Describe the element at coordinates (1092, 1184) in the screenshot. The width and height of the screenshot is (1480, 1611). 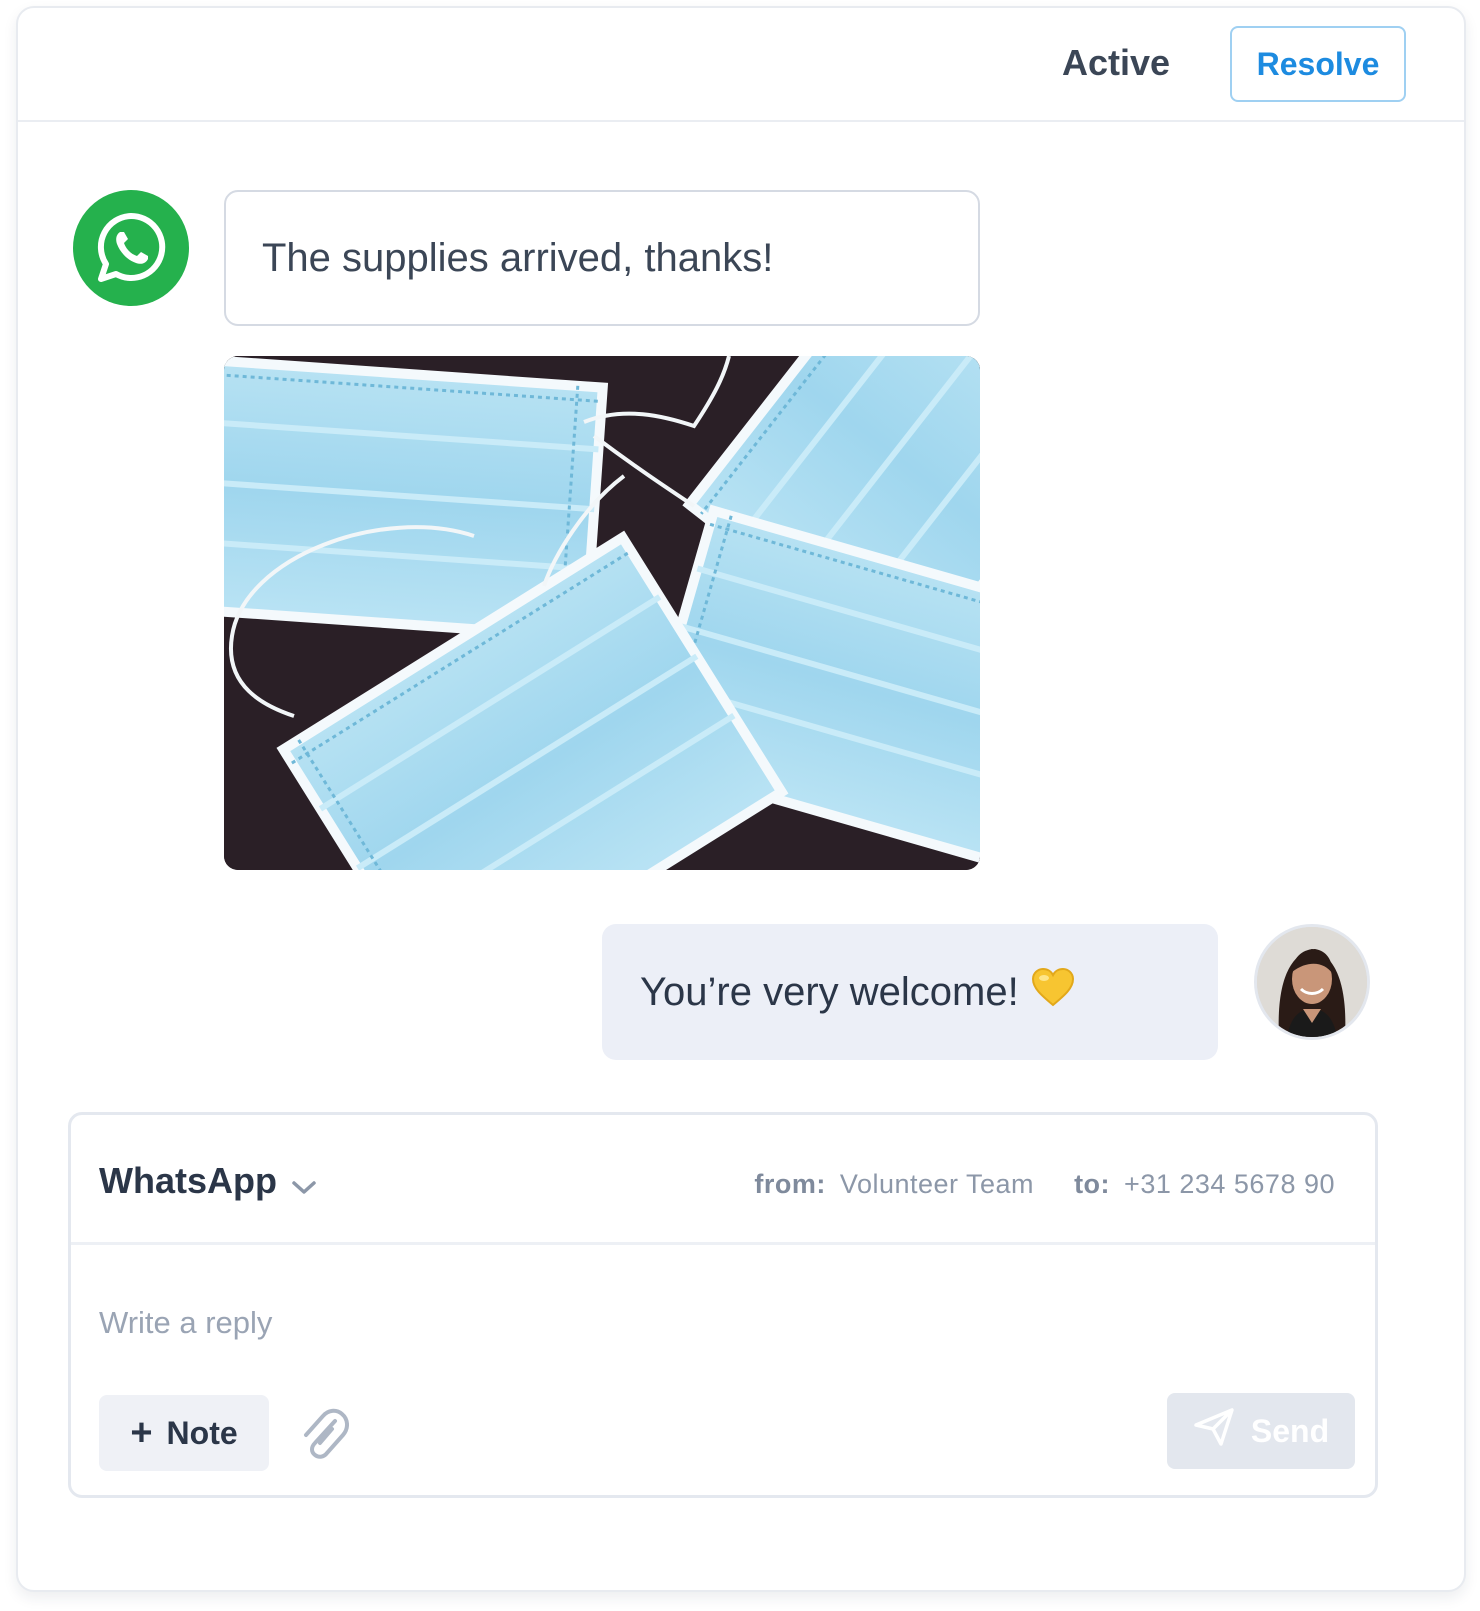
I see `to-label: to:` at that location.